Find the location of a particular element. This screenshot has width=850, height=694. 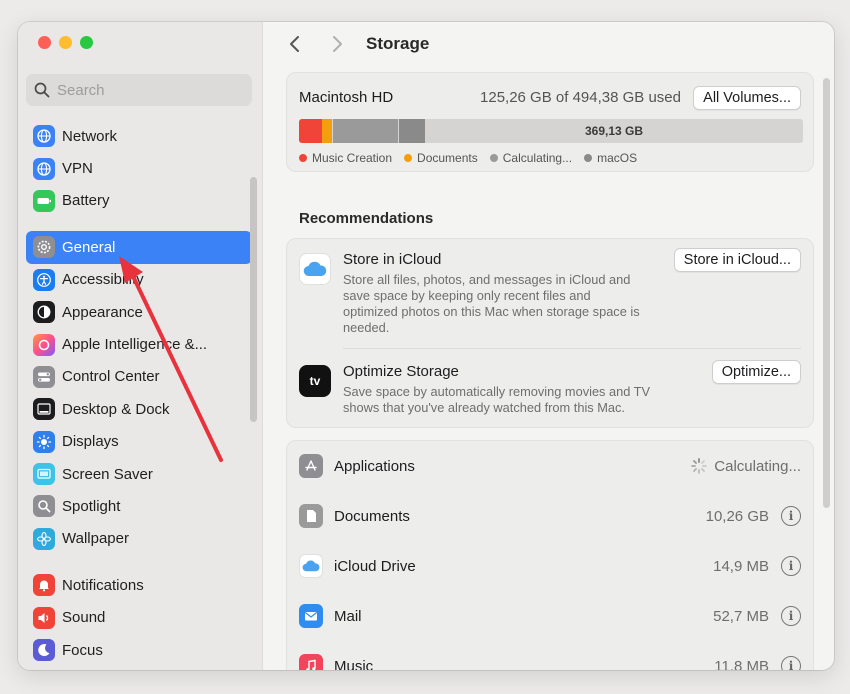

category-label: Applications is located at coordinates (374, 466).